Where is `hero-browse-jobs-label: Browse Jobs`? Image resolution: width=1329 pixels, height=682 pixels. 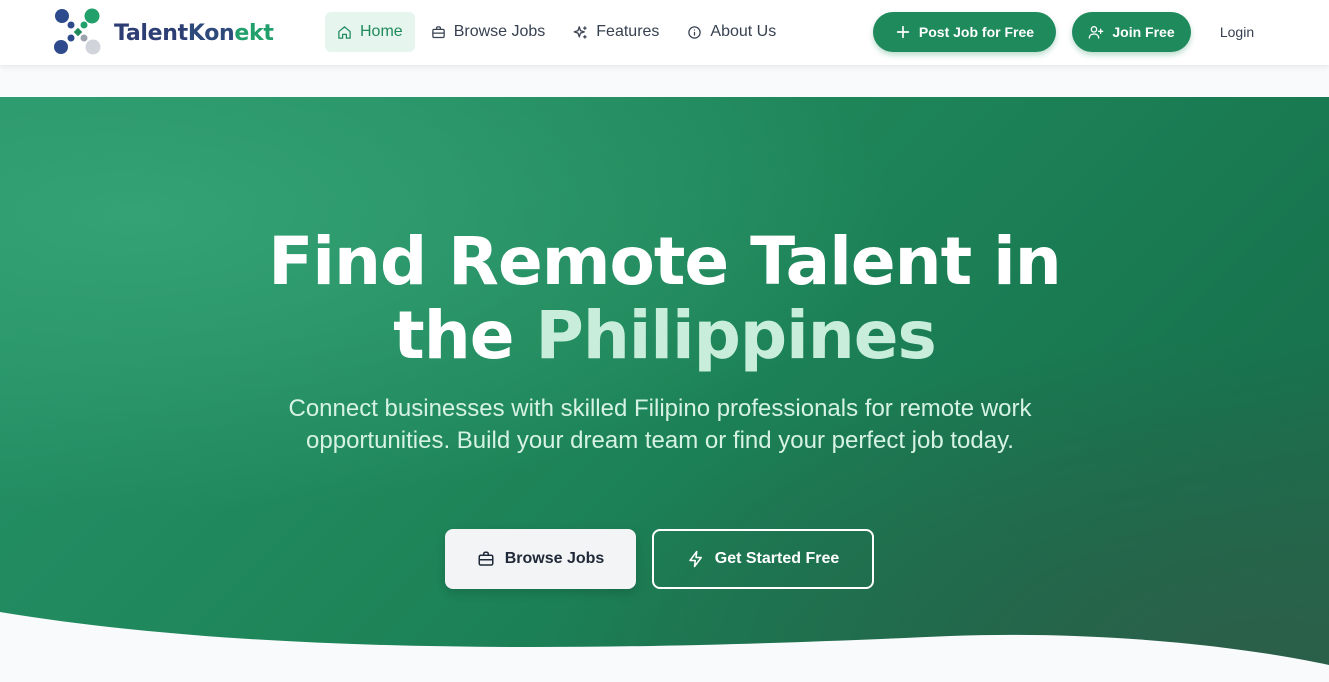 hero-browse-jobs-label: Browse Jobs is located at coordinates (554, 558).